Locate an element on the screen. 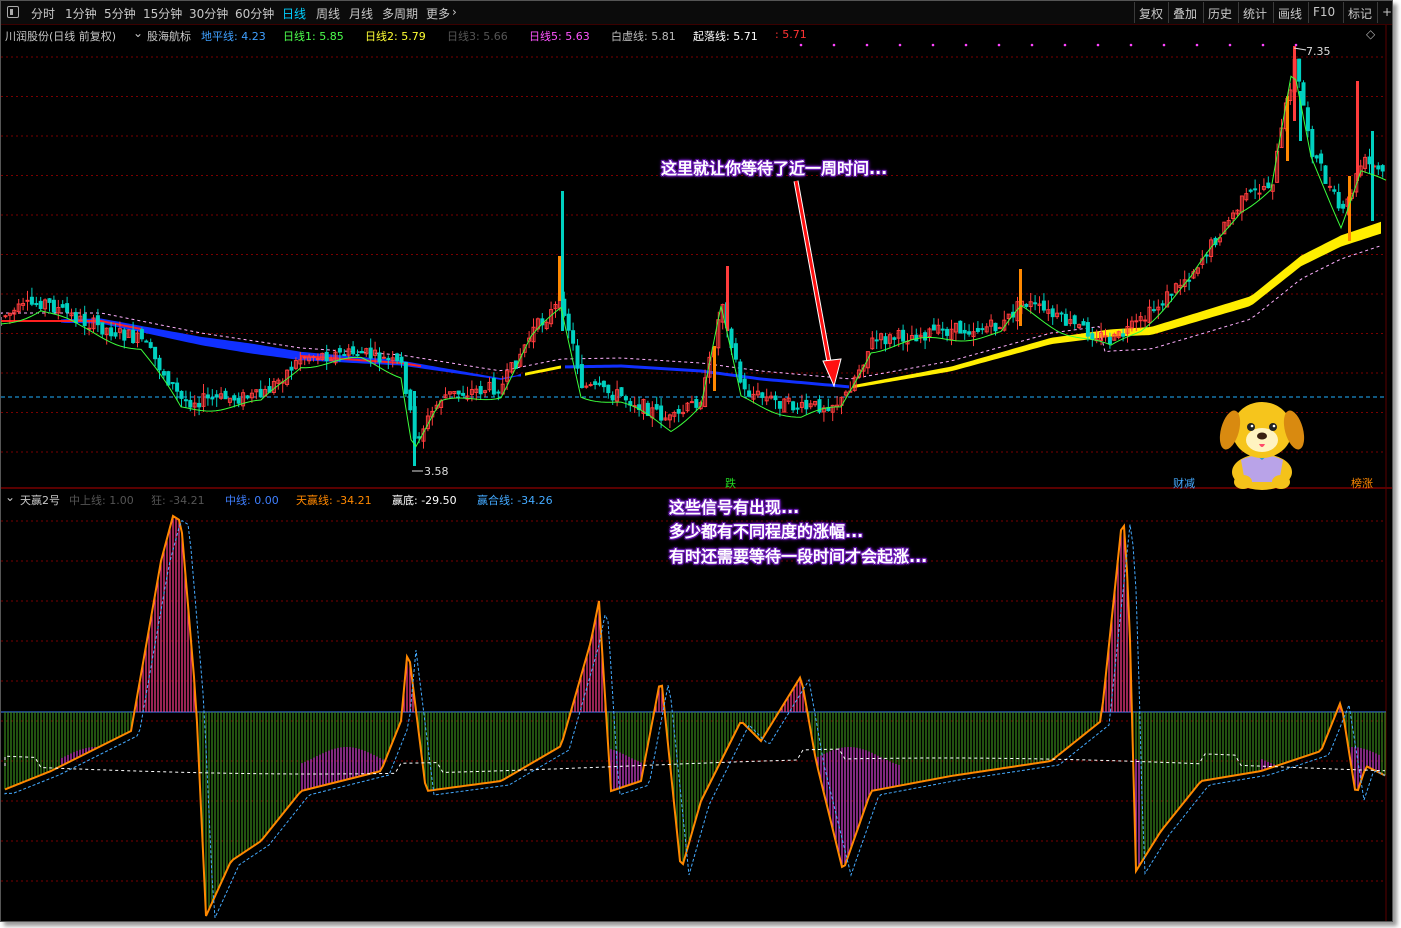  tab-multi-period: 多周期 is located at coordinates (400, 13).